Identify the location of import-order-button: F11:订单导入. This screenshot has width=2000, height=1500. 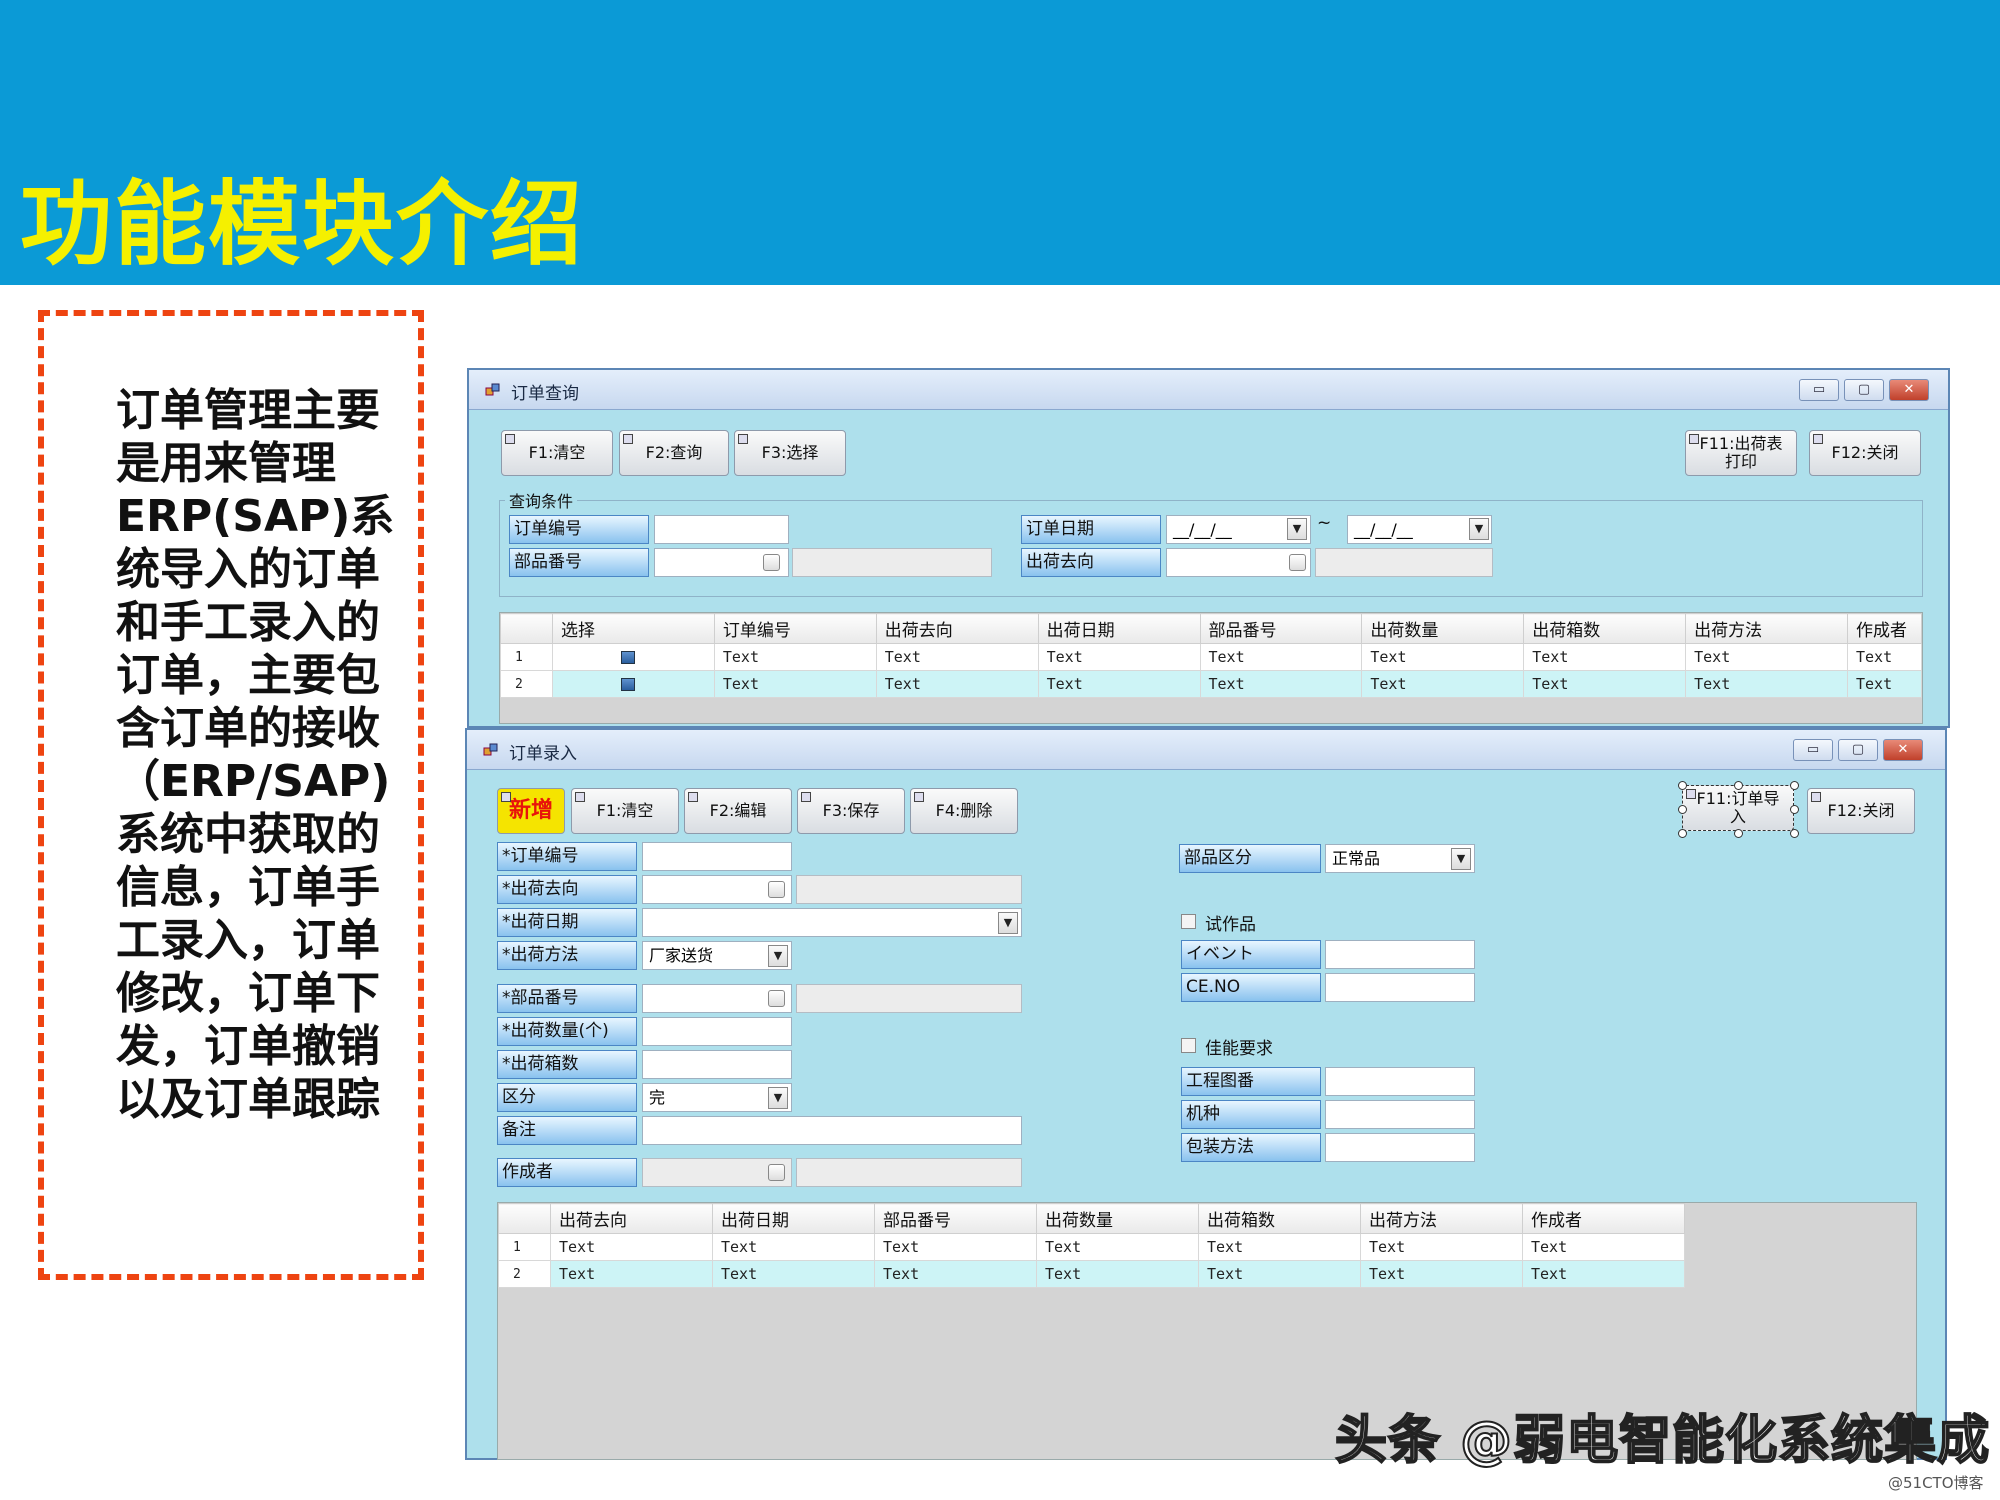
(1738, 808).